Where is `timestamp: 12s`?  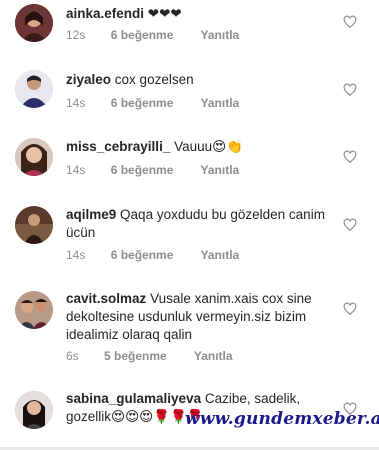 timestamp: 12s is located at coordinates (76, 35).